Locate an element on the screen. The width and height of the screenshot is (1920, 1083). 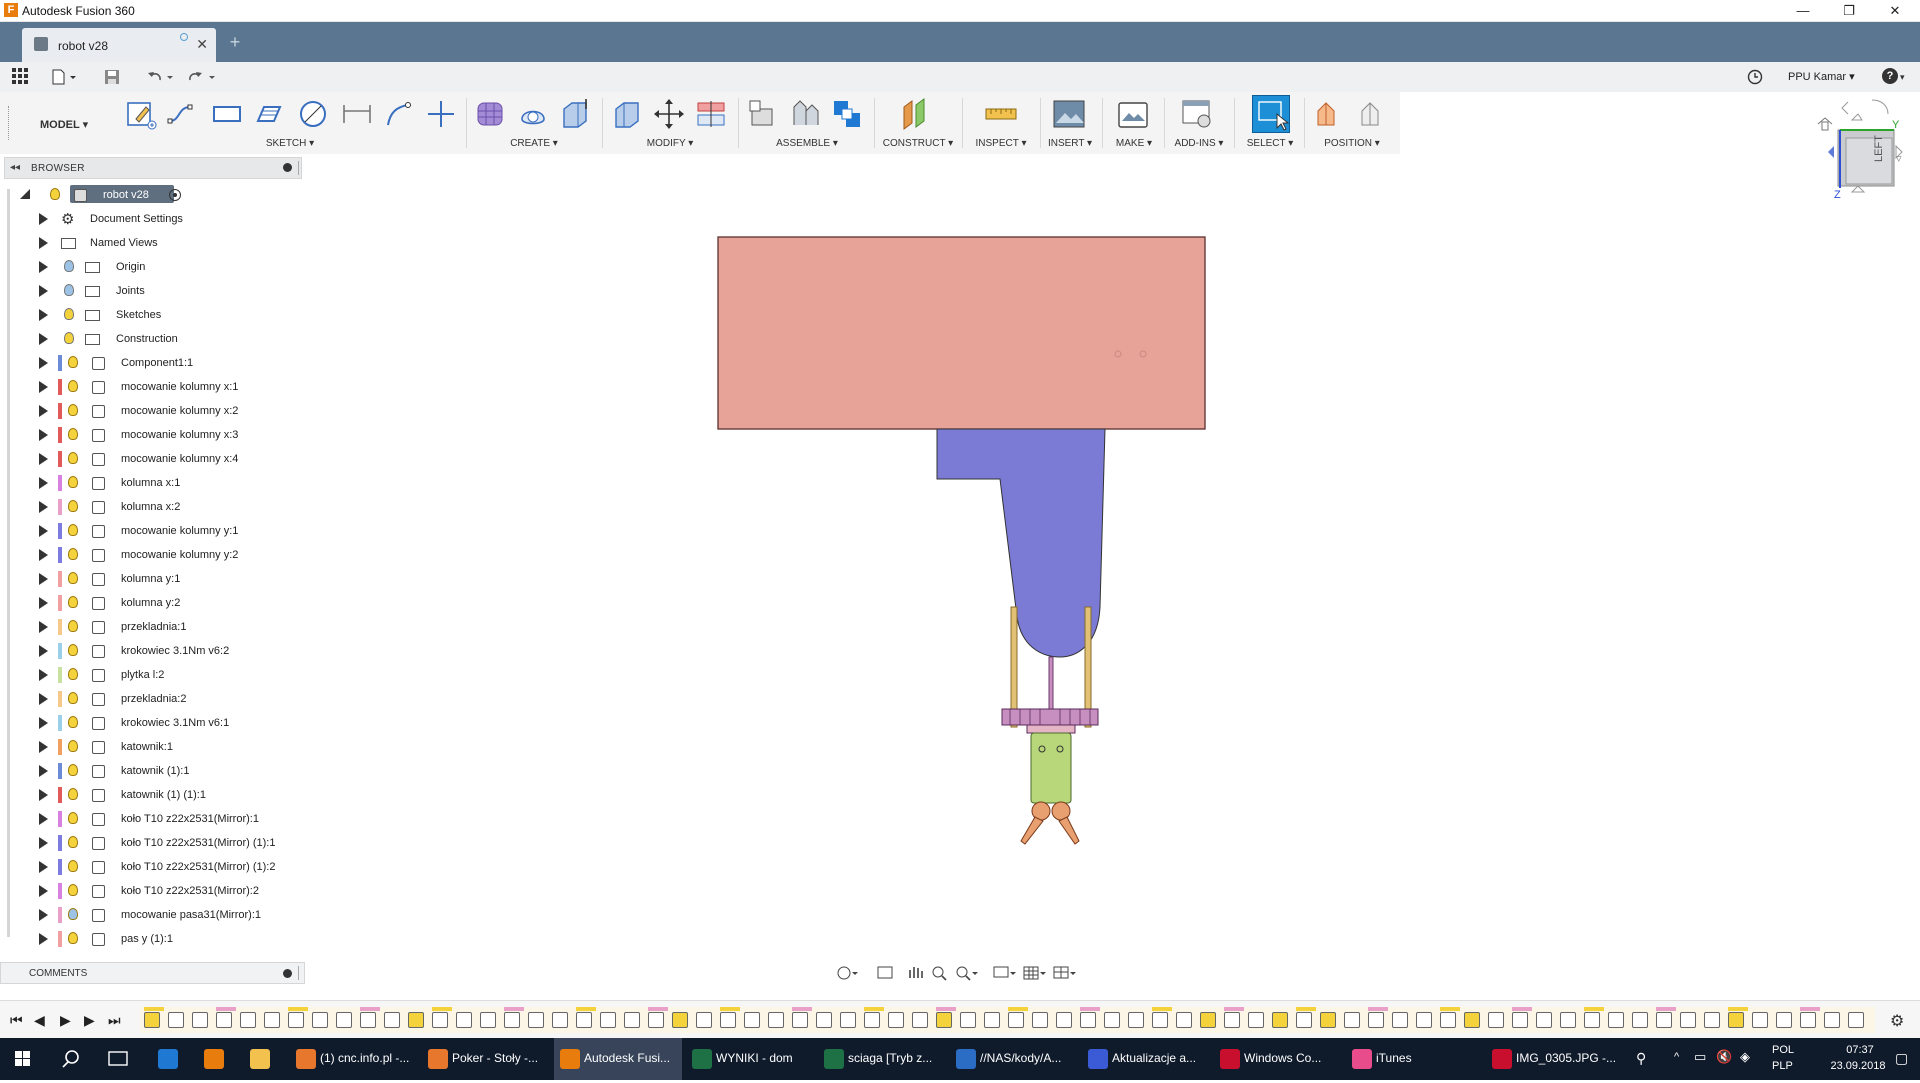
press-pull-tool-icon is located at coordinates (627, 114).